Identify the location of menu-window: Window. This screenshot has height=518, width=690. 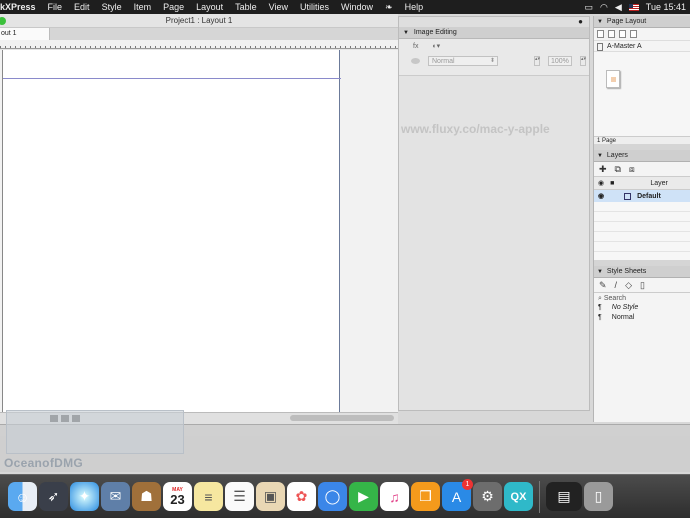
(357, 7).